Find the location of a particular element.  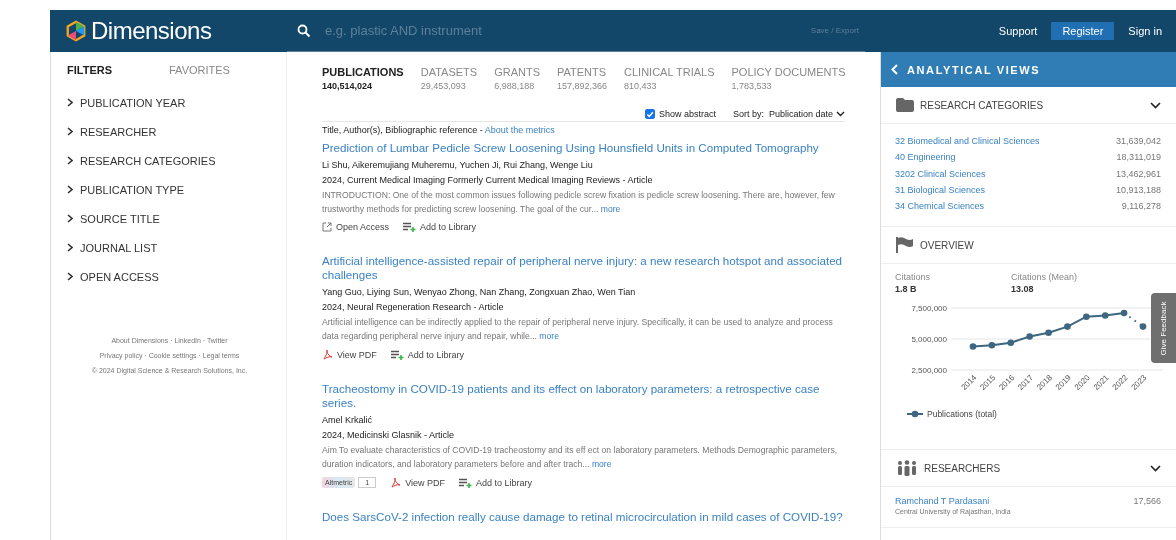

open-access-link: Open Access is located at coordinates (363, 227).